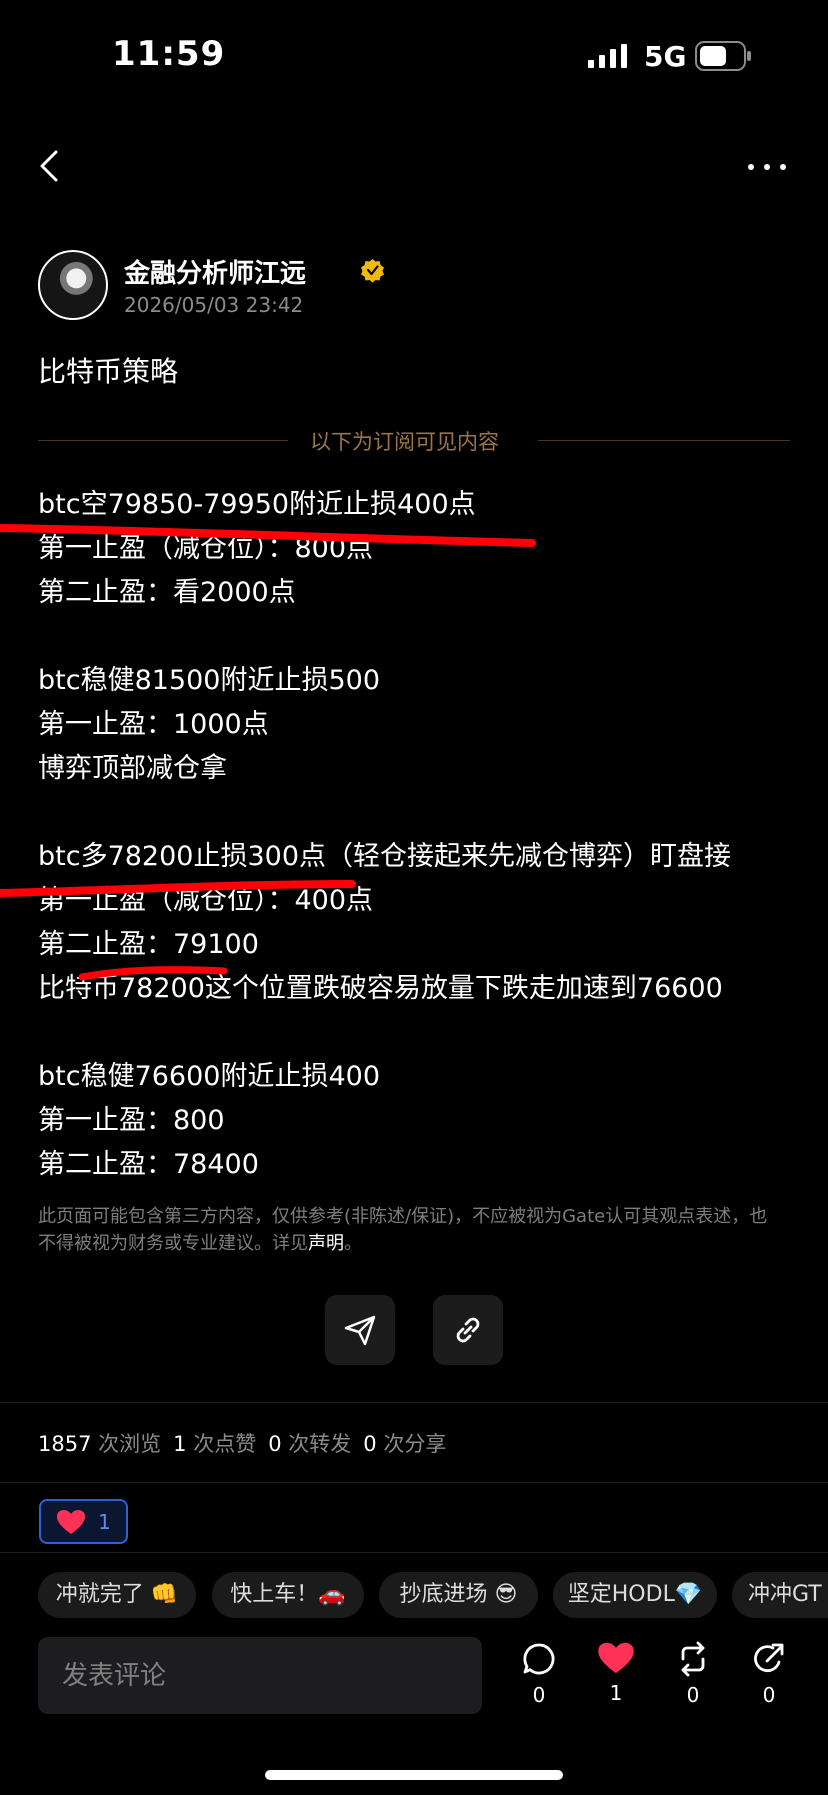  I want to click on divider-line-right, so click(664, 440).